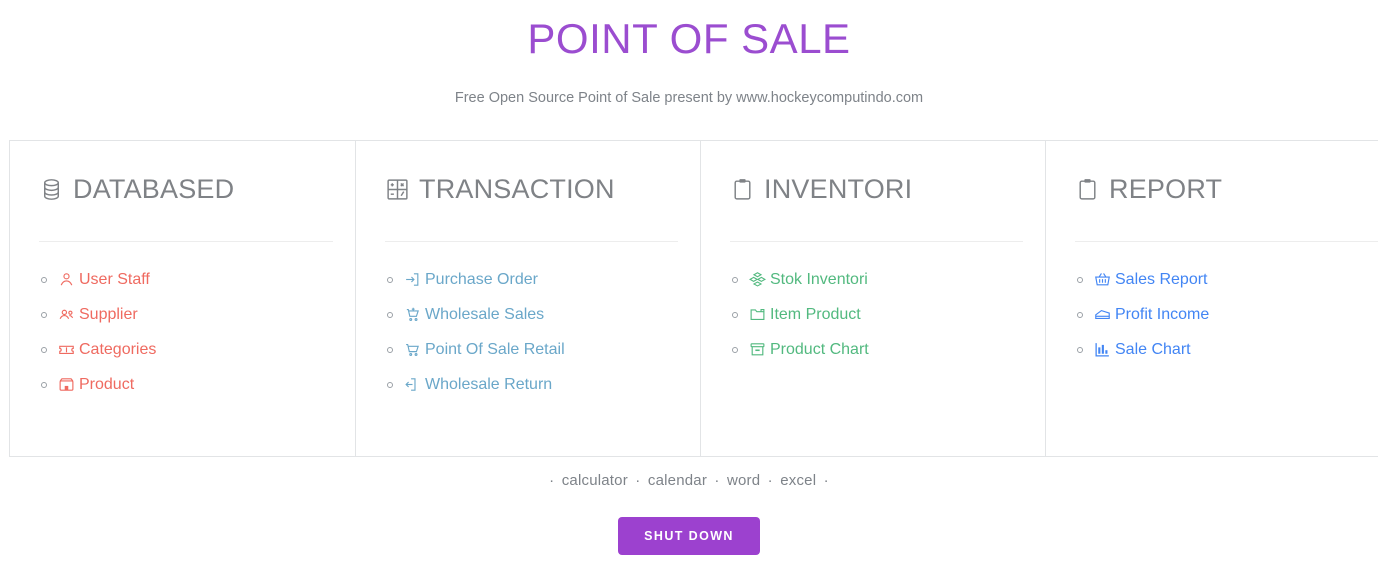 The height and width of the screenshot is (586, 1378). Describe the element at coordinates (489, 384) in the screenshot. I see `menu-link-label: Wholesale Return` at that location.